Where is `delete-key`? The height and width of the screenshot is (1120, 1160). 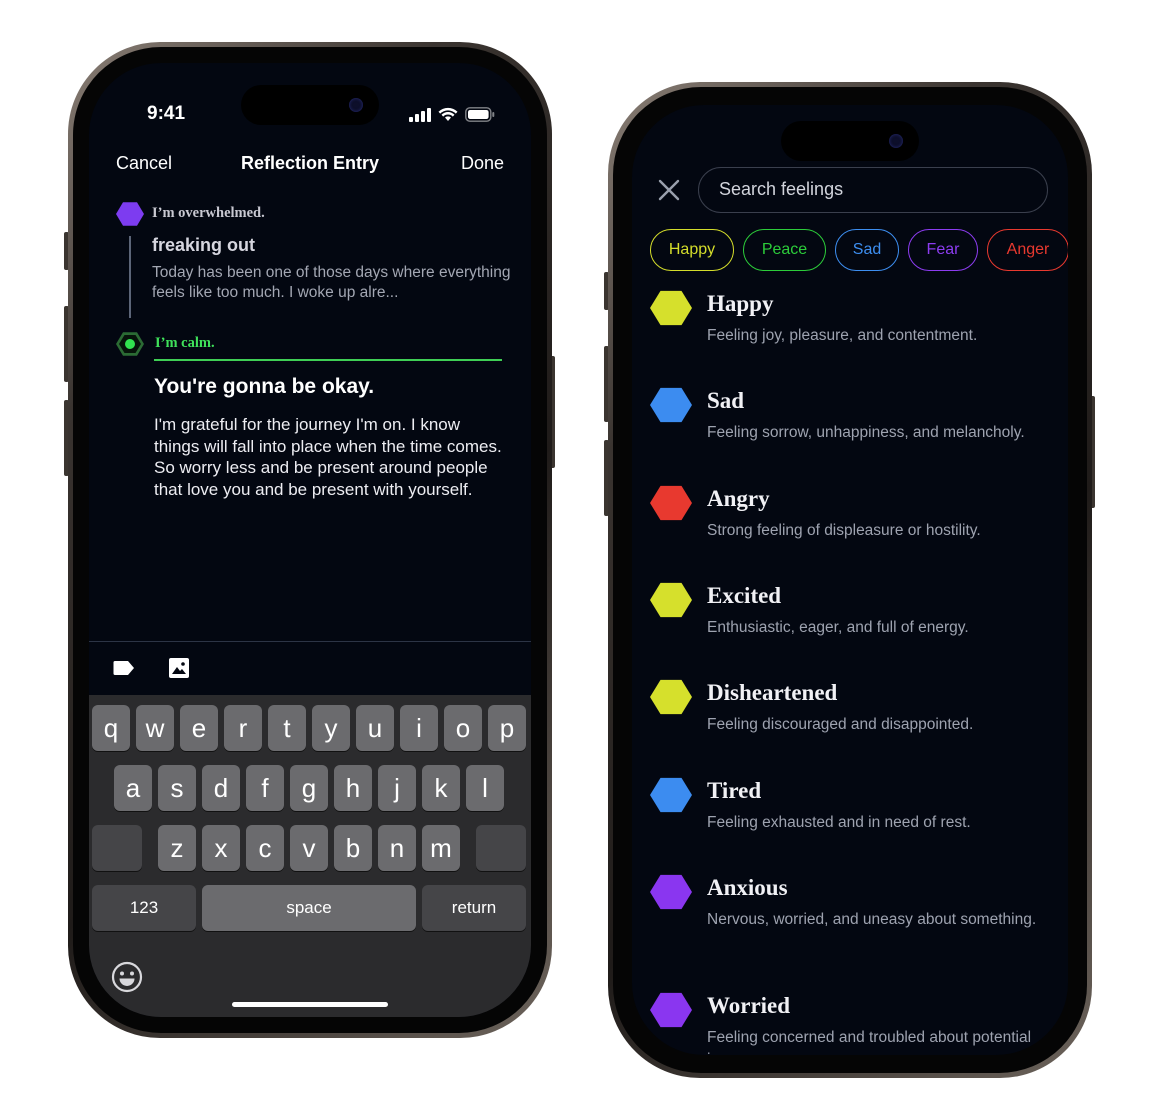
delete-key is located at coordinates (501, 848).